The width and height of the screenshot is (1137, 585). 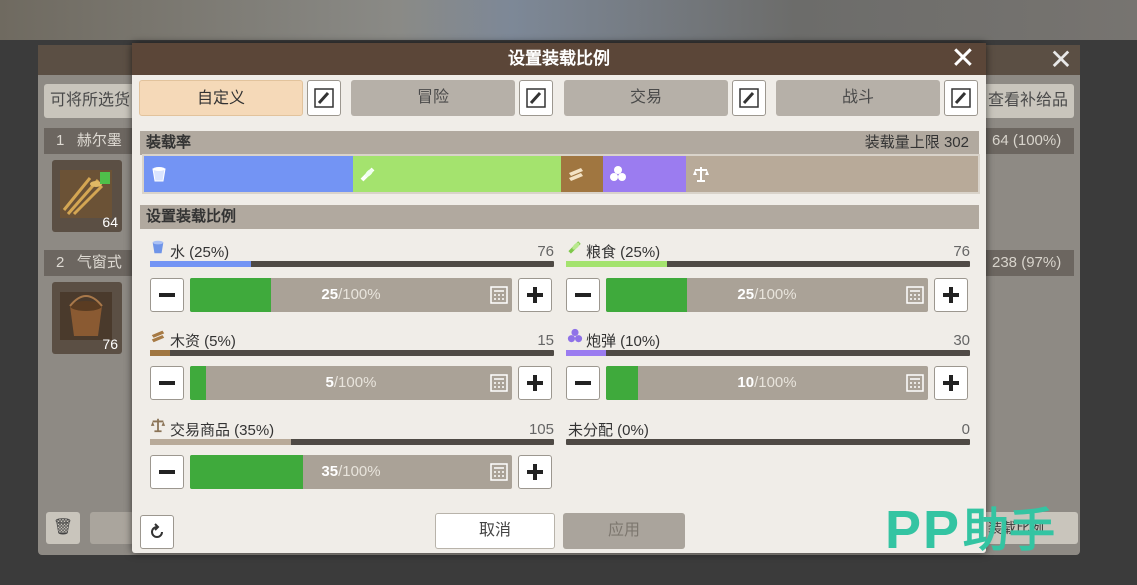 I want to click on water-slider: 25/100%, so click(x=351, y=295).